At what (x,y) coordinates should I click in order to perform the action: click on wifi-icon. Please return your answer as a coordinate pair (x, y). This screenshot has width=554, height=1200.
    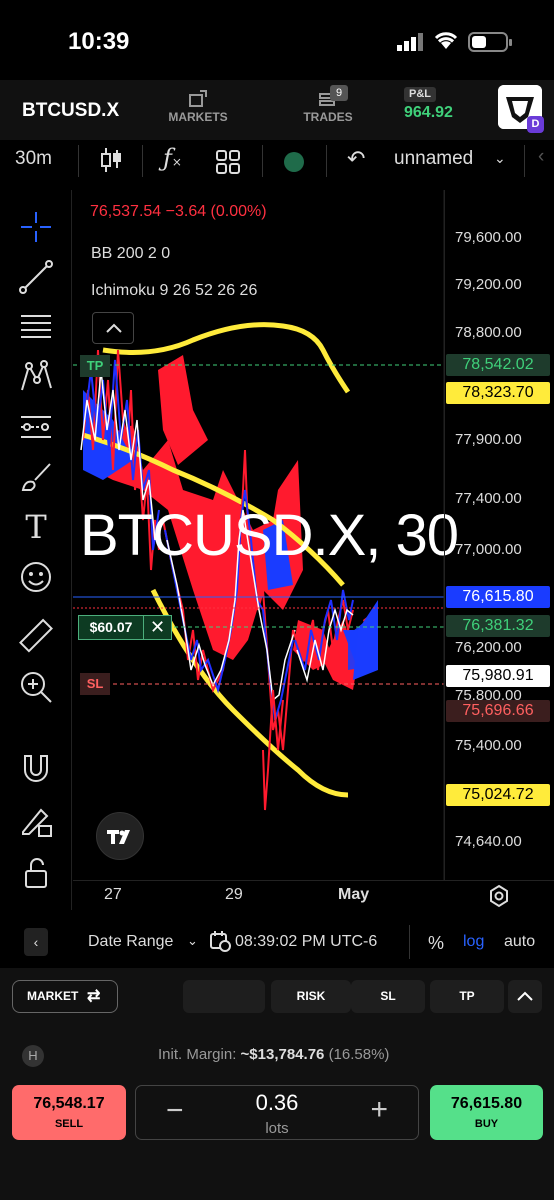
    Looking at the image, I should click on (446, 40).